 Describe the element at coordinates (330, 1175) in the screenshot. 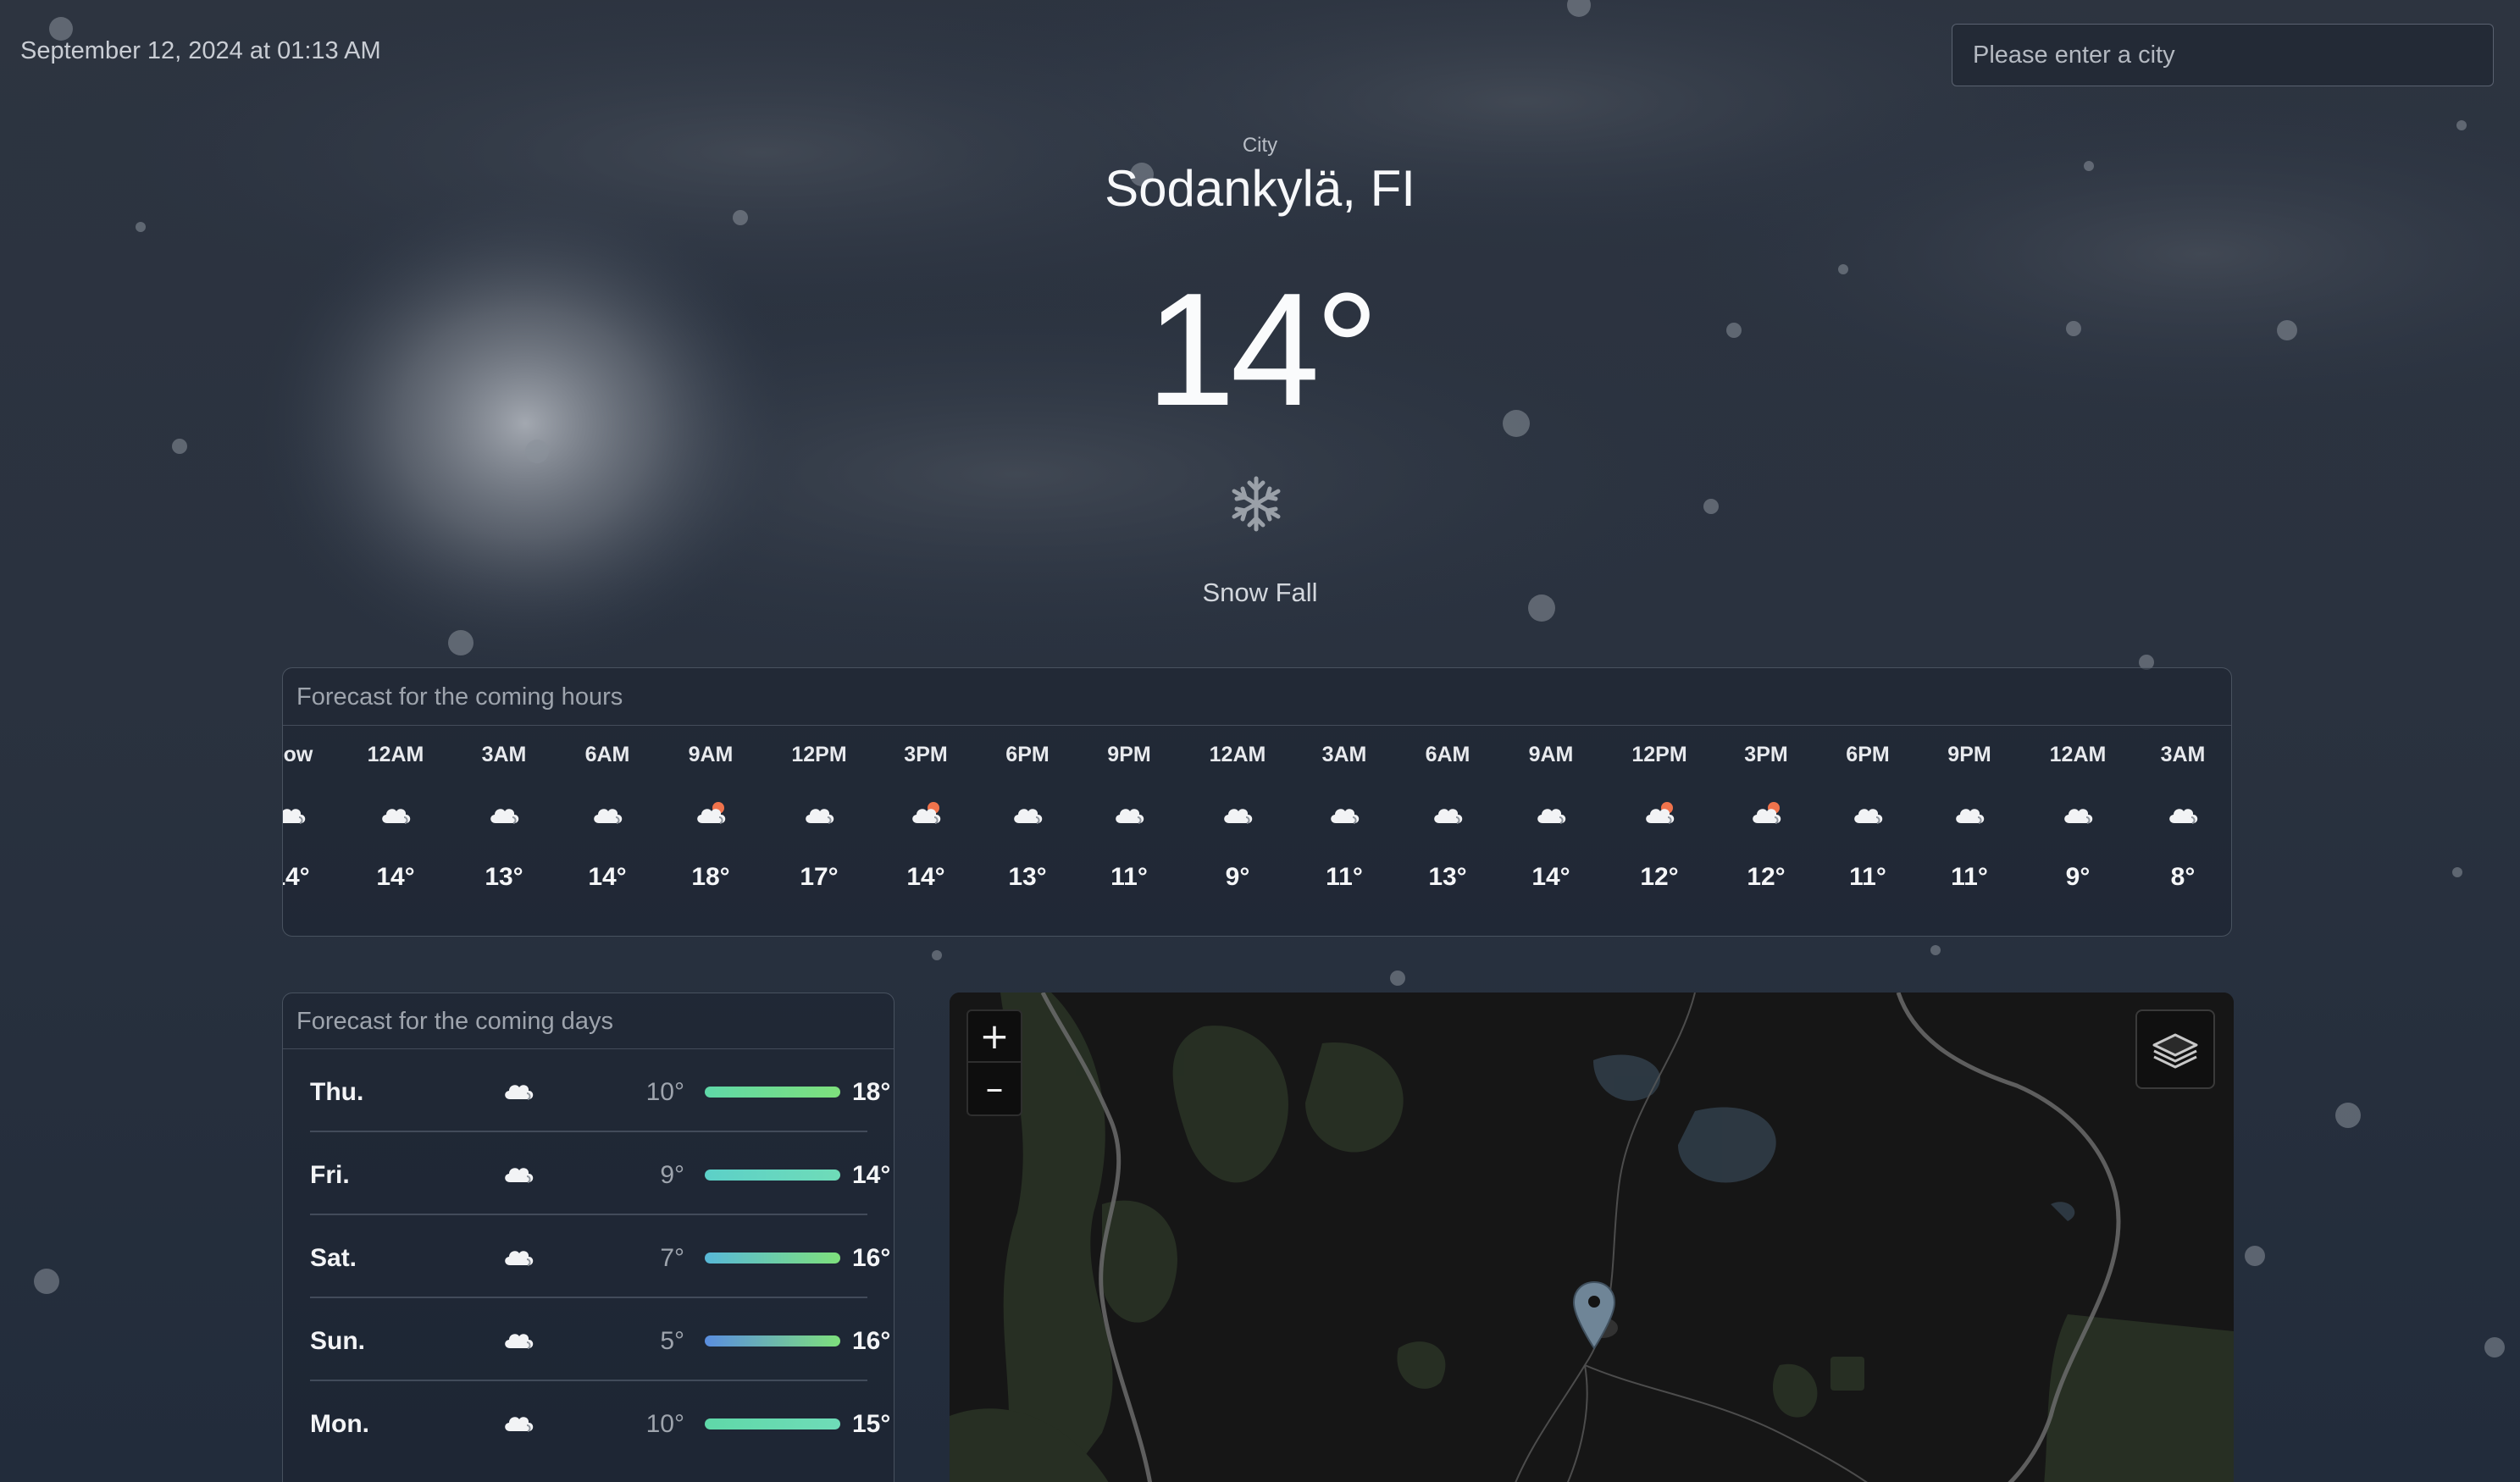

I see `day-name: Fri.` at that location.